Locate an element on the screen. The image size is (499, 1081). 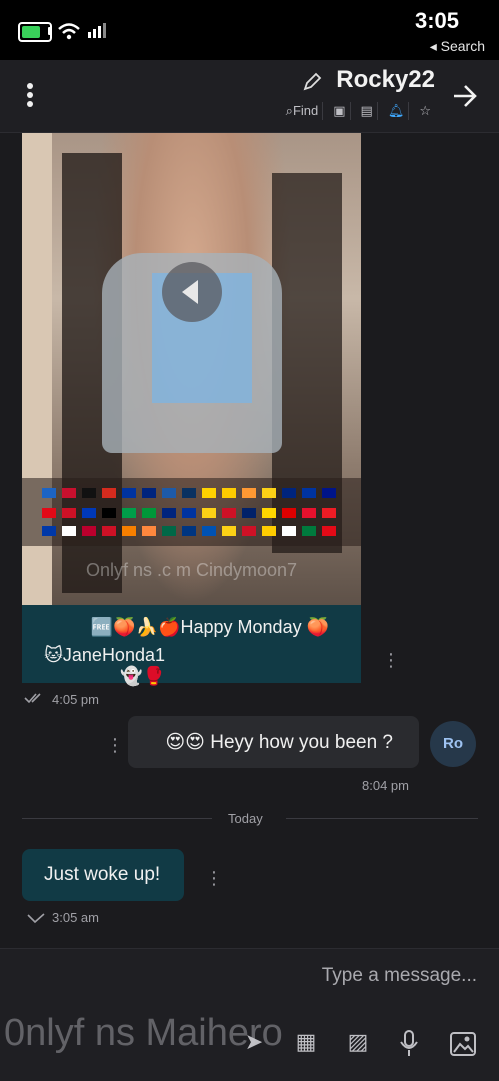
signal-icon is located at coordinates (97, 30).